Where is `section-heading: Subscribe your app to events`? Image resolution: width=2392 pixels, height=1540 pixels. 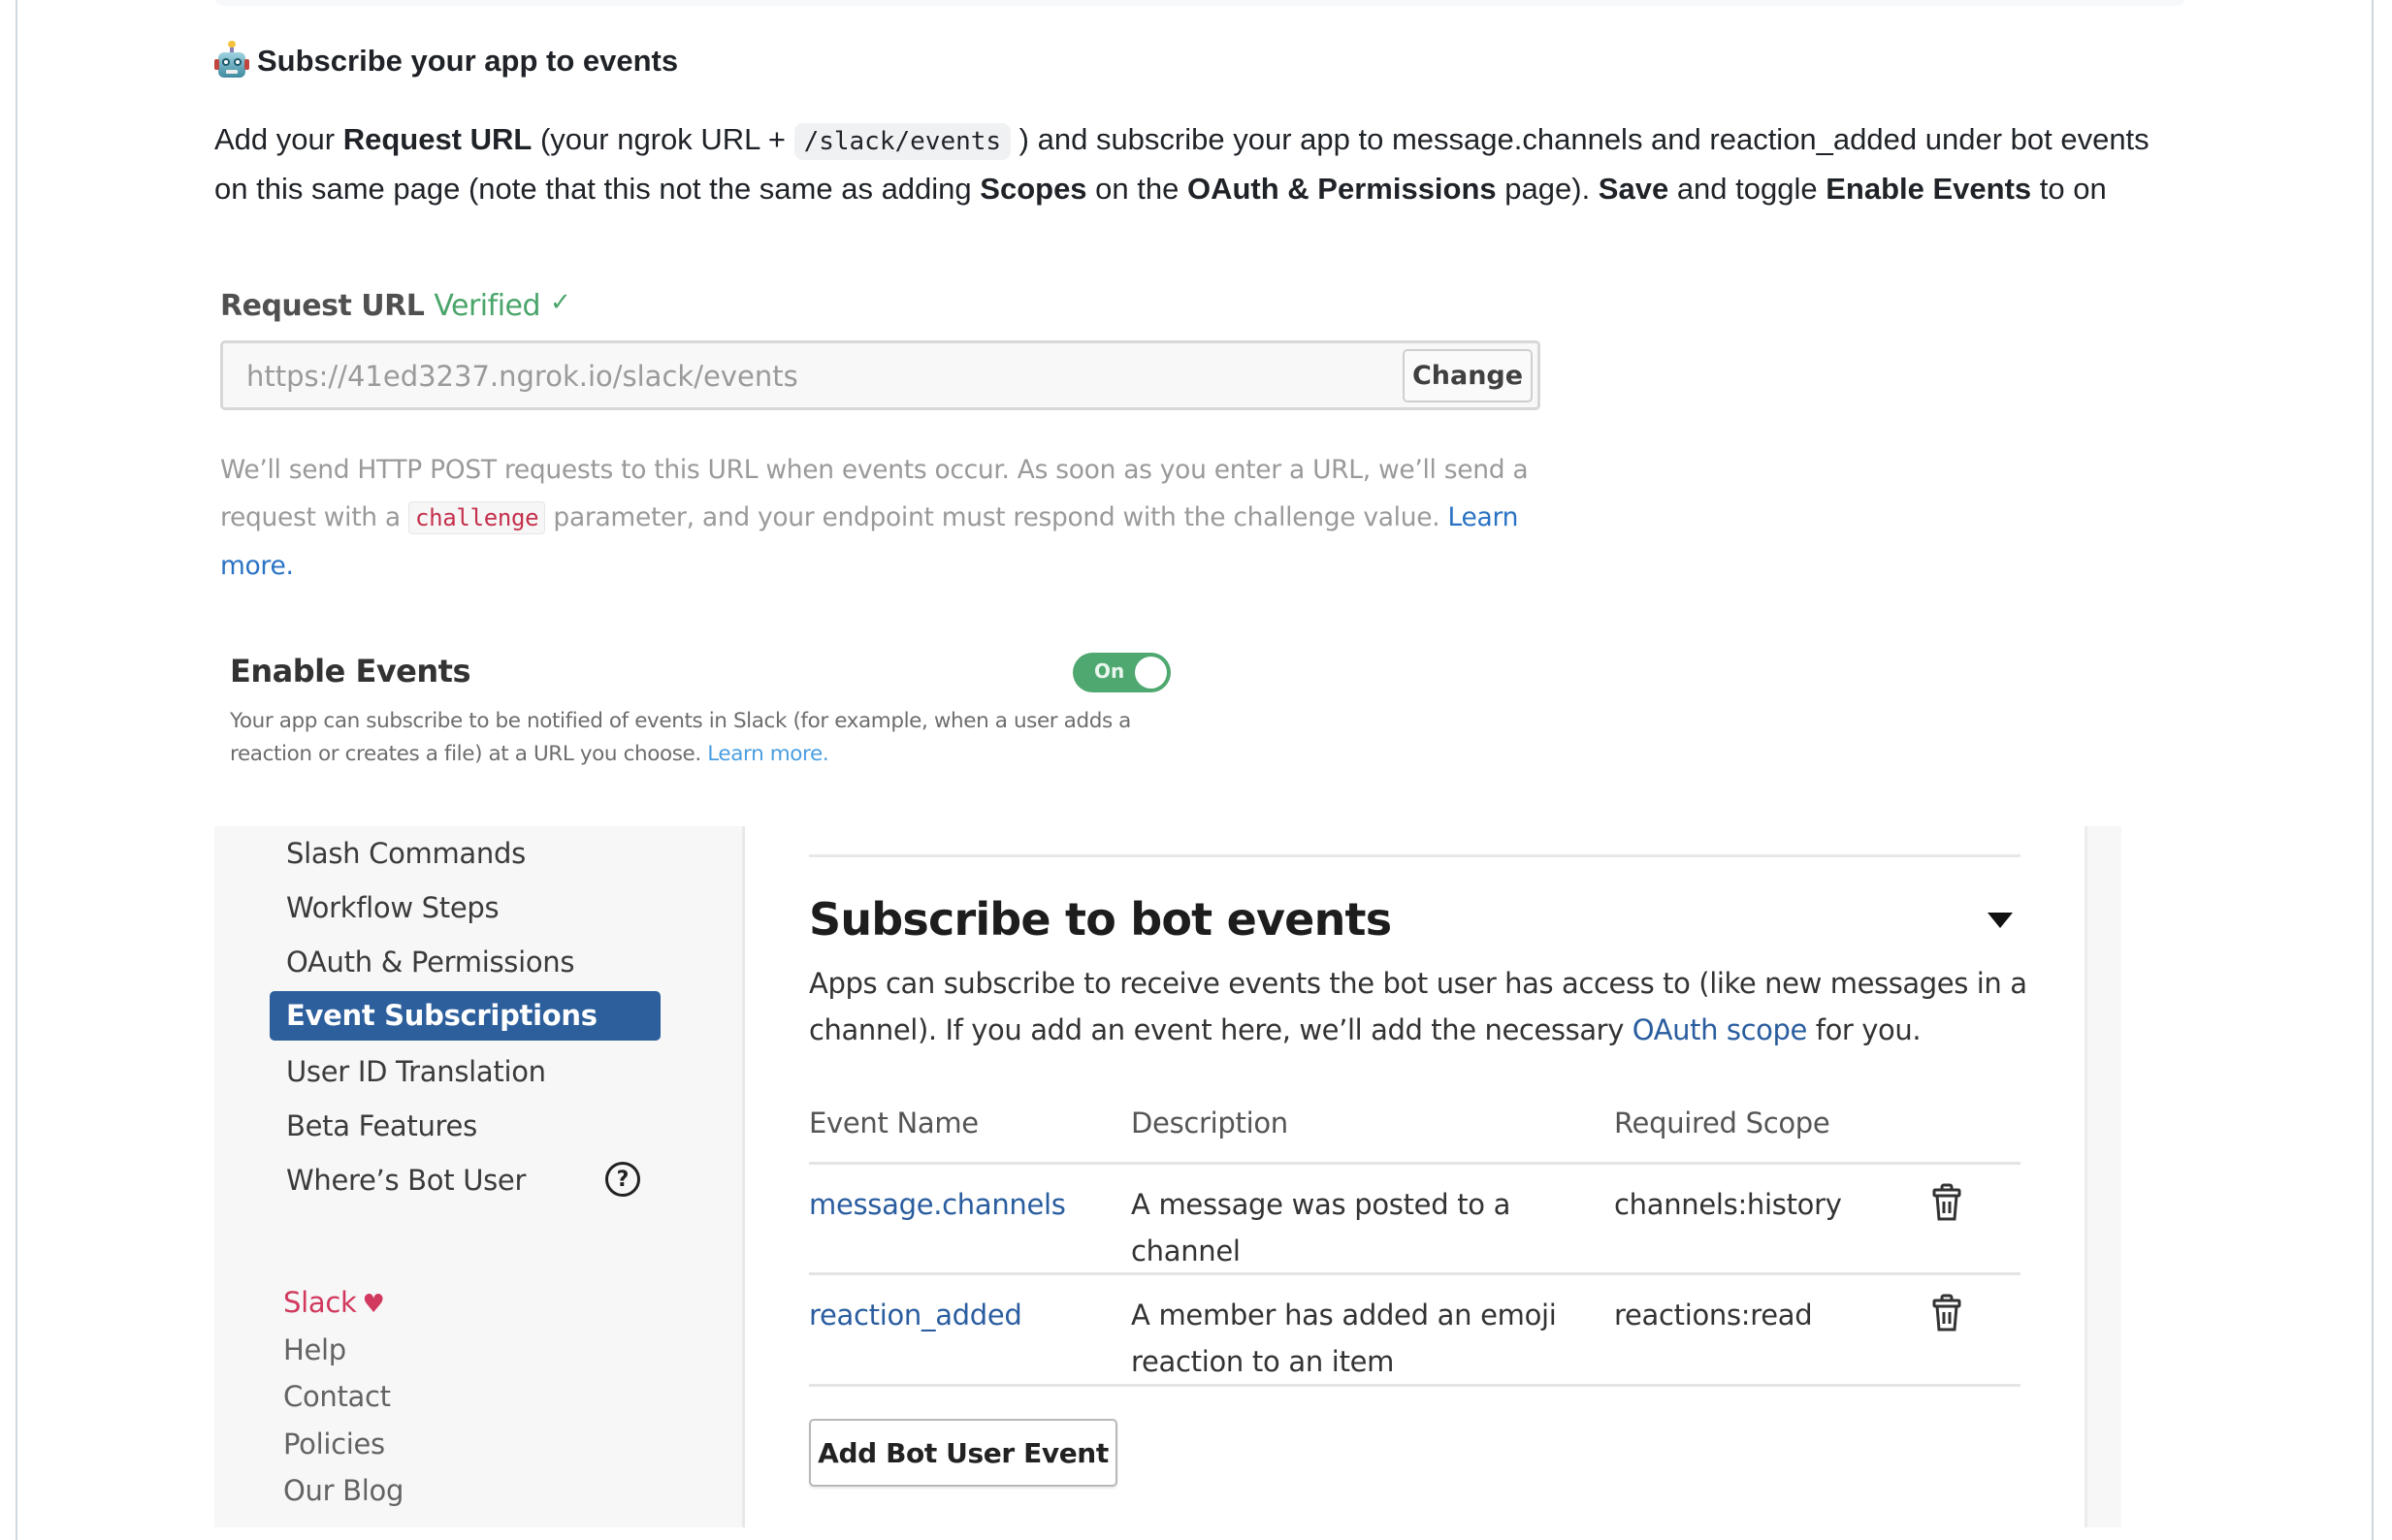 section-heading: Subscribe your app to events is located at coordinates (446, 61).